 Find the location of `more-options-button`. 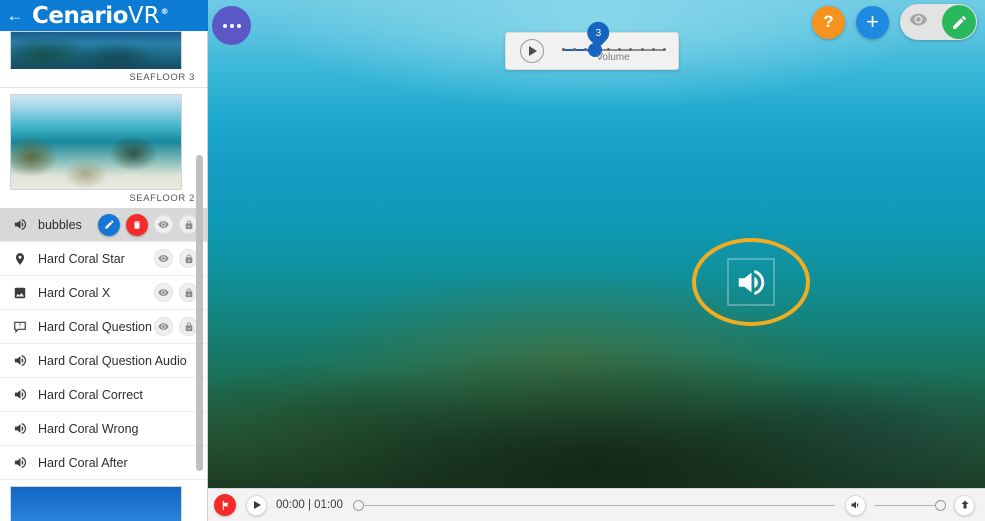

more-options-button is located at coordinates (231, 25).